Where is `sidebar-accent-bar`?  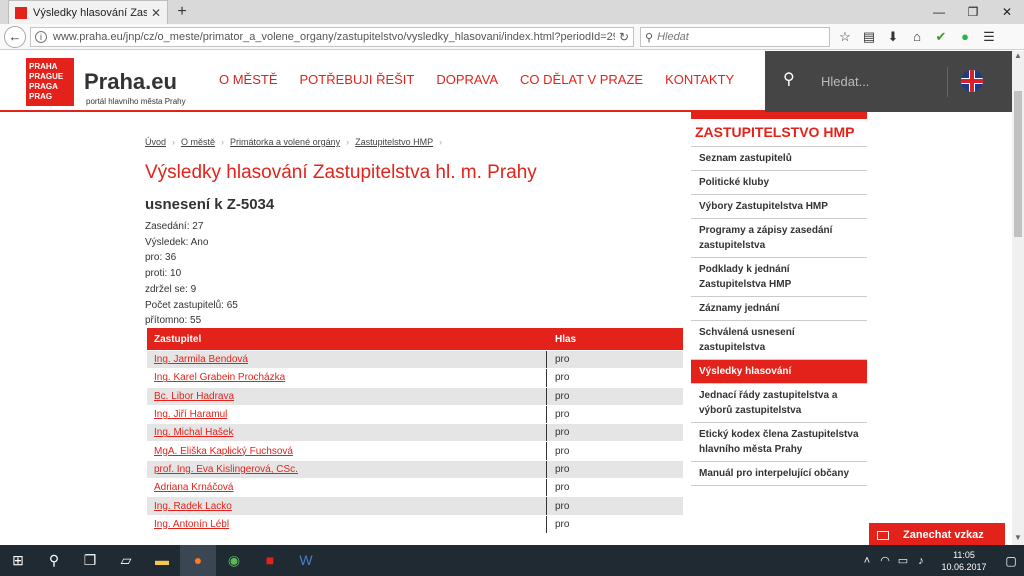
sidebar-accent-bar is located at coordinates (779, 115).